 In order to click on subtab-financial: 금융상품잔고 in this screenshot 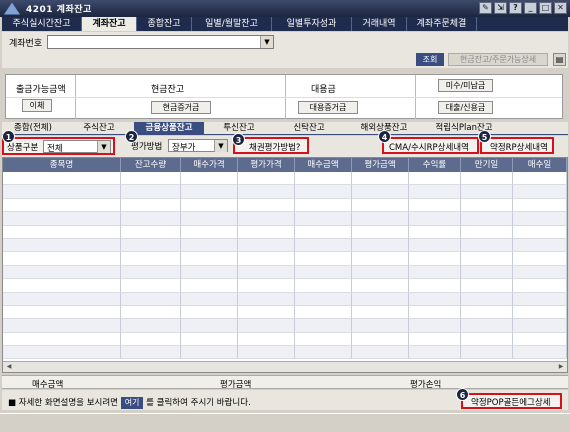, I will do `click(169, 128)`.